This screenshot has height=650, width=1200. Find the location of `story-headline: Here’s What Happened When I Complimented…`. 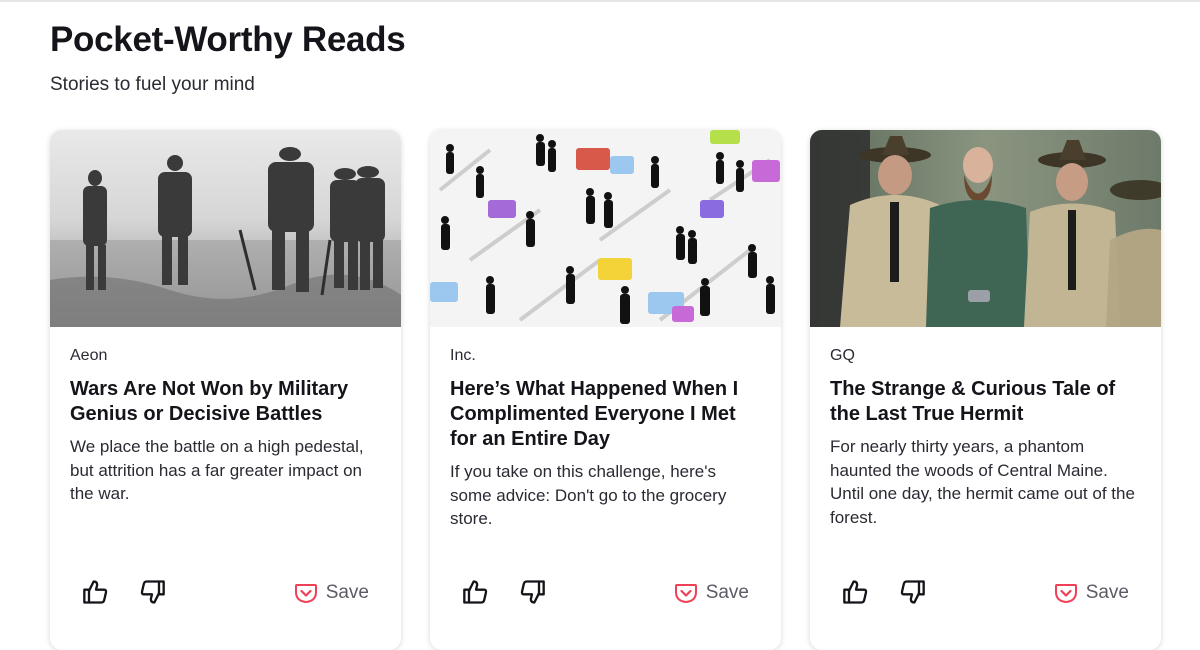

story-headline: Here’s What Happened When I Complimented… is located at coordinates (605, 414).